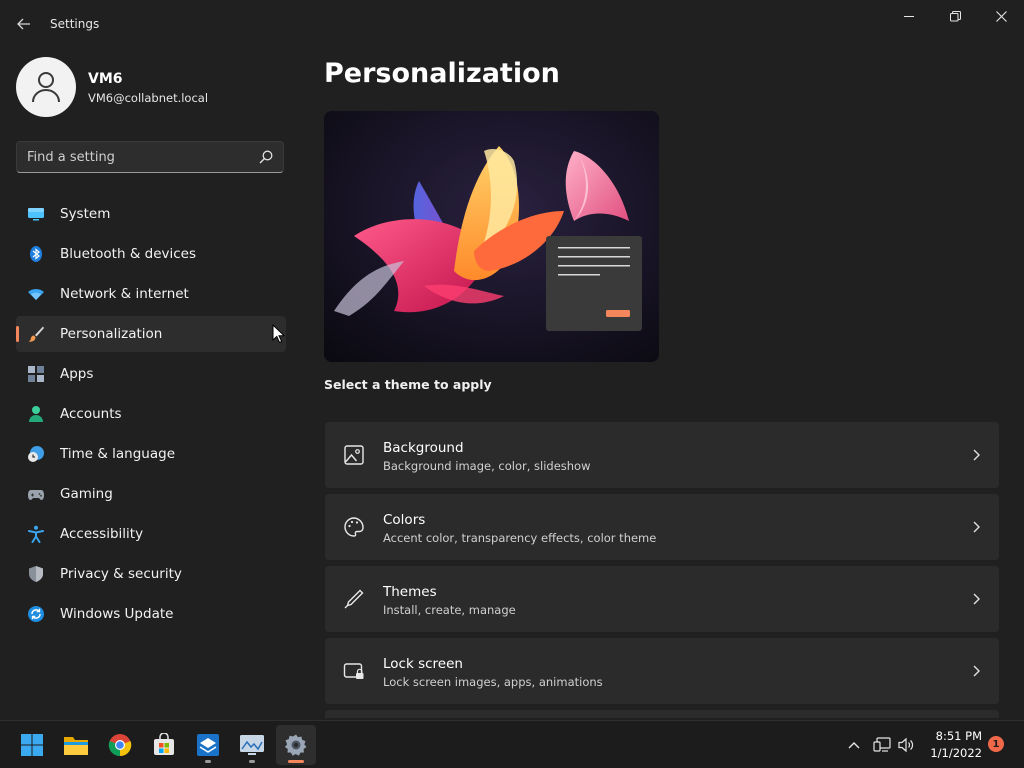  What do you see at coordinates (354, 455) in the screenshot?
I see `image-icon` at bounding box center [354, 455].